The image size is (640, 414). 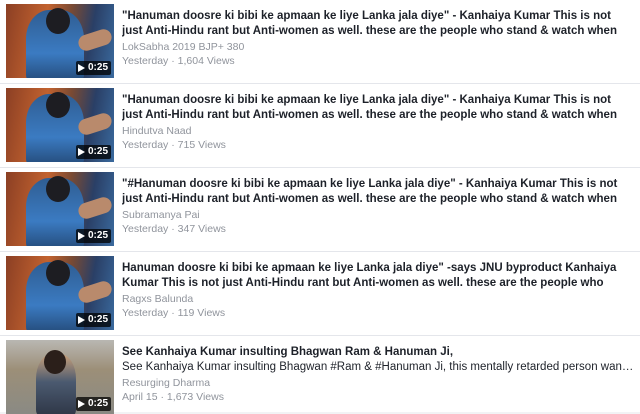 I want to click on video-meta: April 15 · 1,673 Views, so click(x=173, y=397).